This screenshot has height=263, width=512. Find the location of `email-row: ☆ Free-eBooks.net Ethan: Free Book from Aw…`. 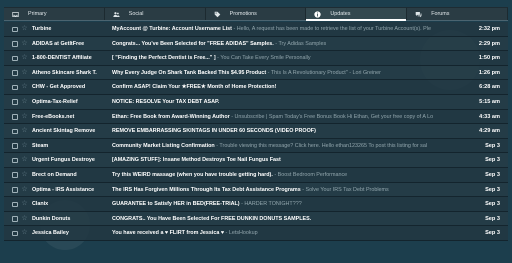

email-row: ☆ Free-eBooks.net Ethan: Free Book from Aw… is located at coordinates (256, 117).